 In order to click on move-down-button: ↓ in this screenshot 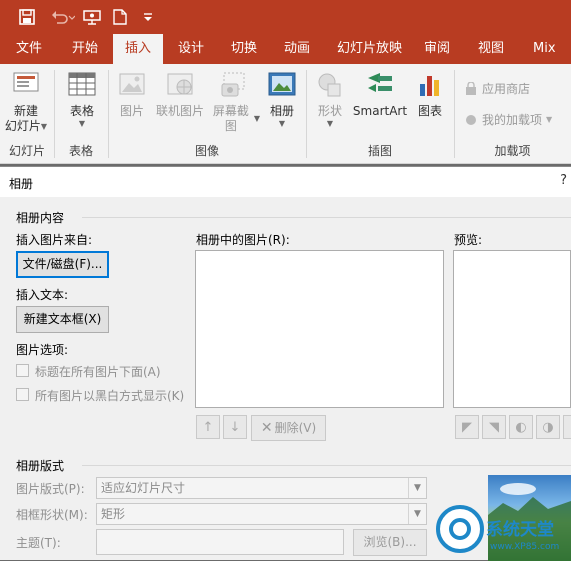, I will do `click(235, 427)`.